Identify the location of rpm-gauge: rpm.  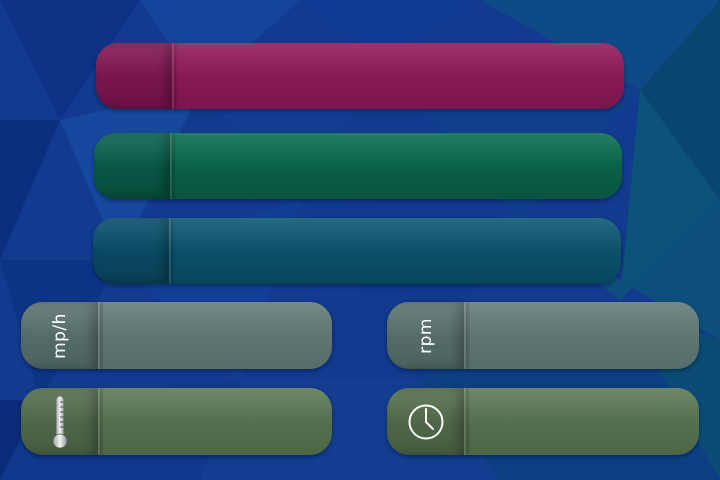
(543, 335).